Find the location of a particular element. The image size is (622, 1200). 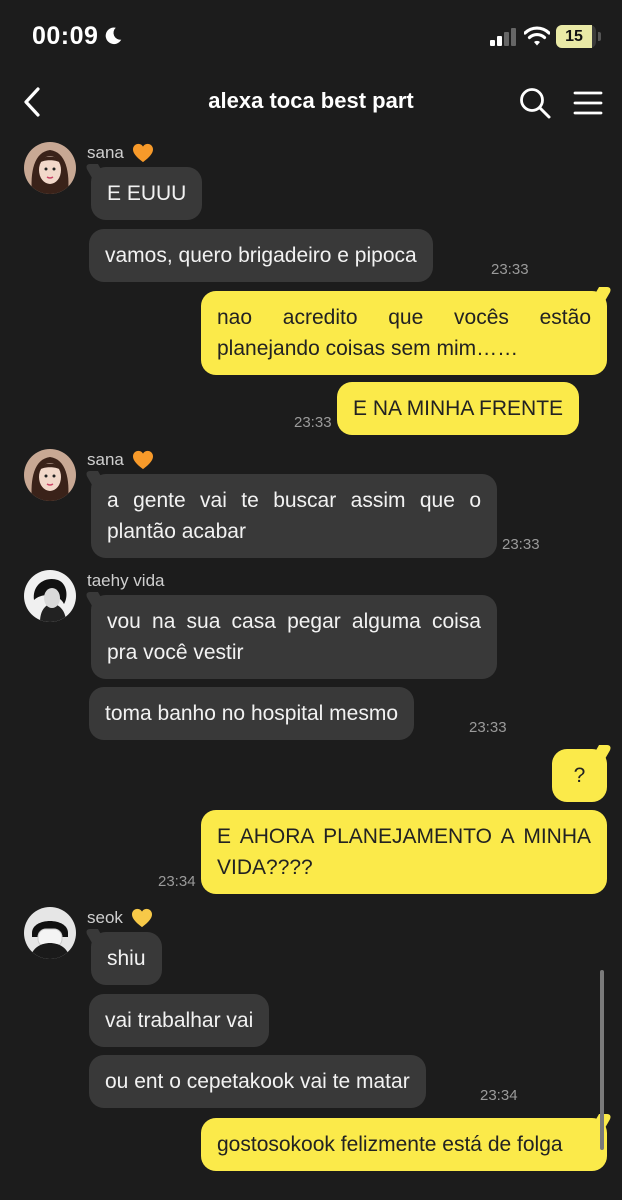

message-bubble: vai trabalhar vai is located at coordinates (179, 1020).